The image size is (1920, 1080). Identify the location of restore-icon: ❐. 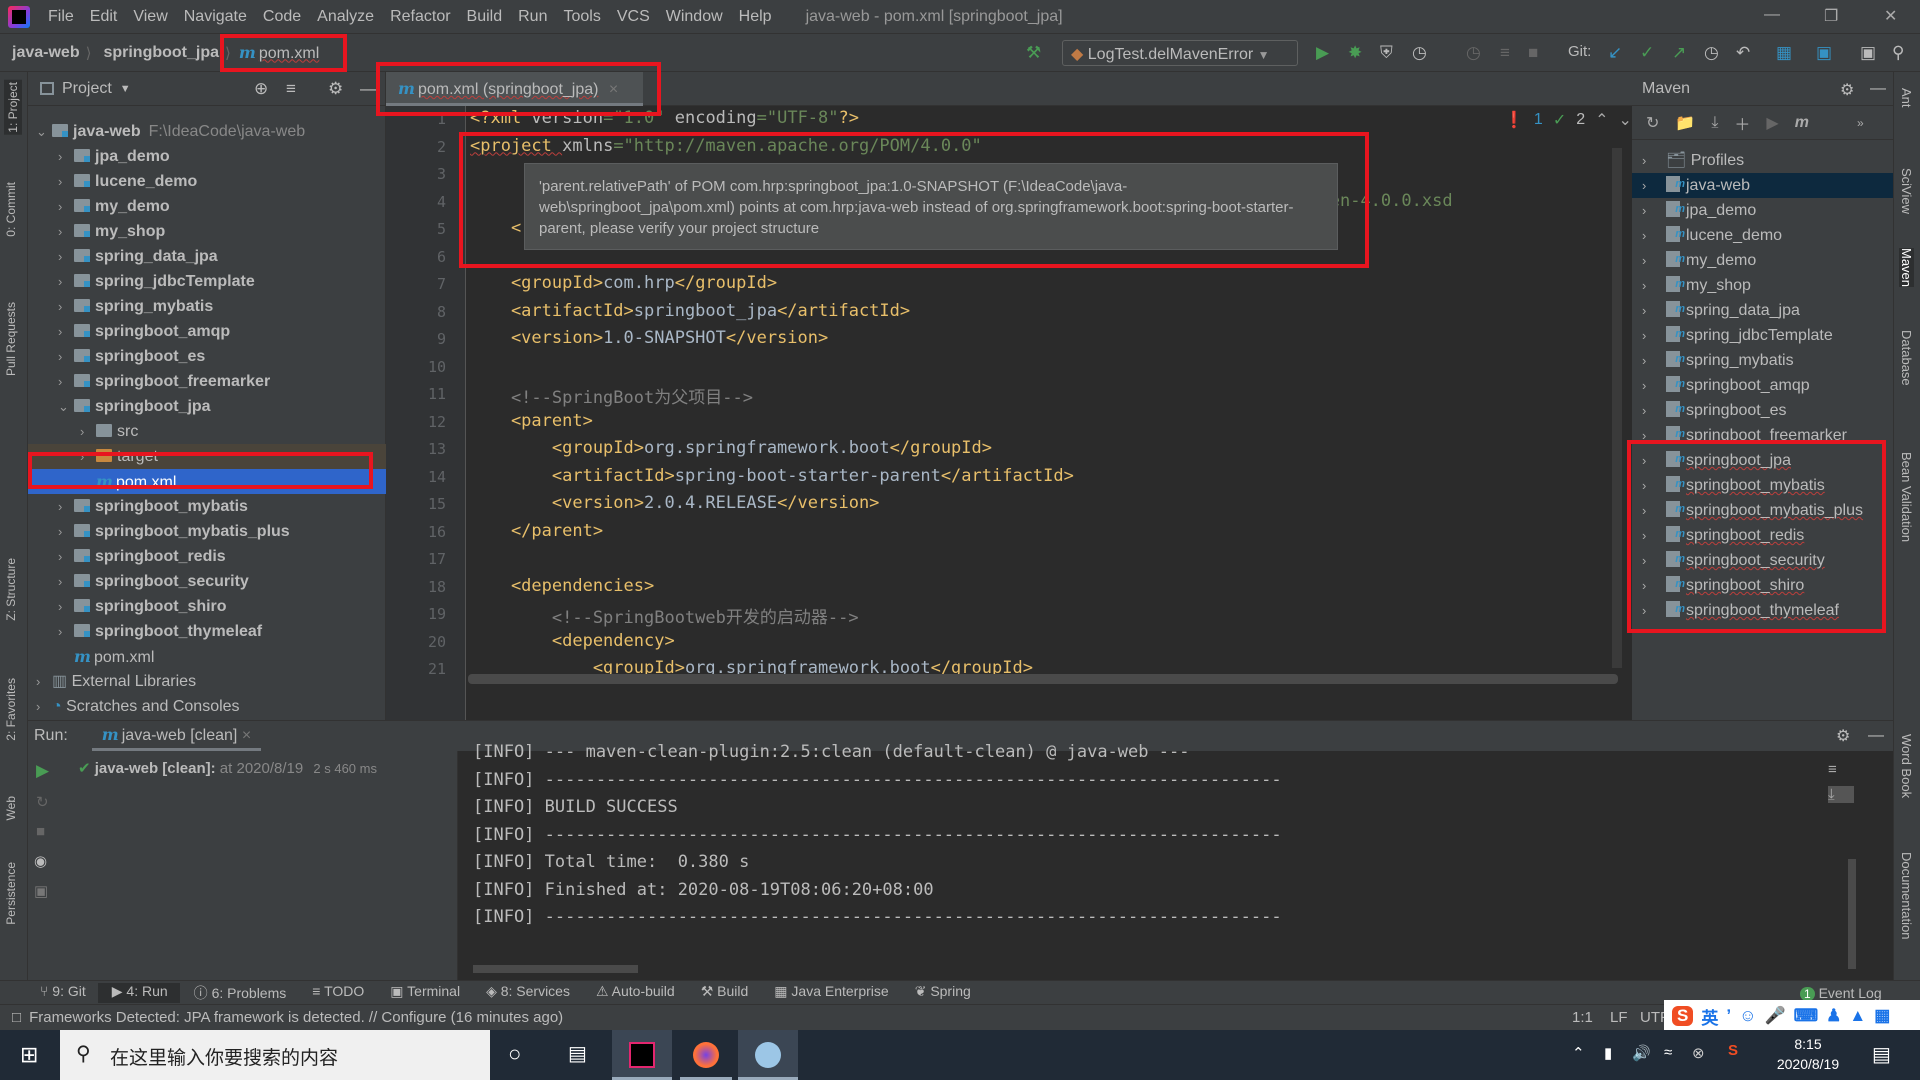
(1831, 16).